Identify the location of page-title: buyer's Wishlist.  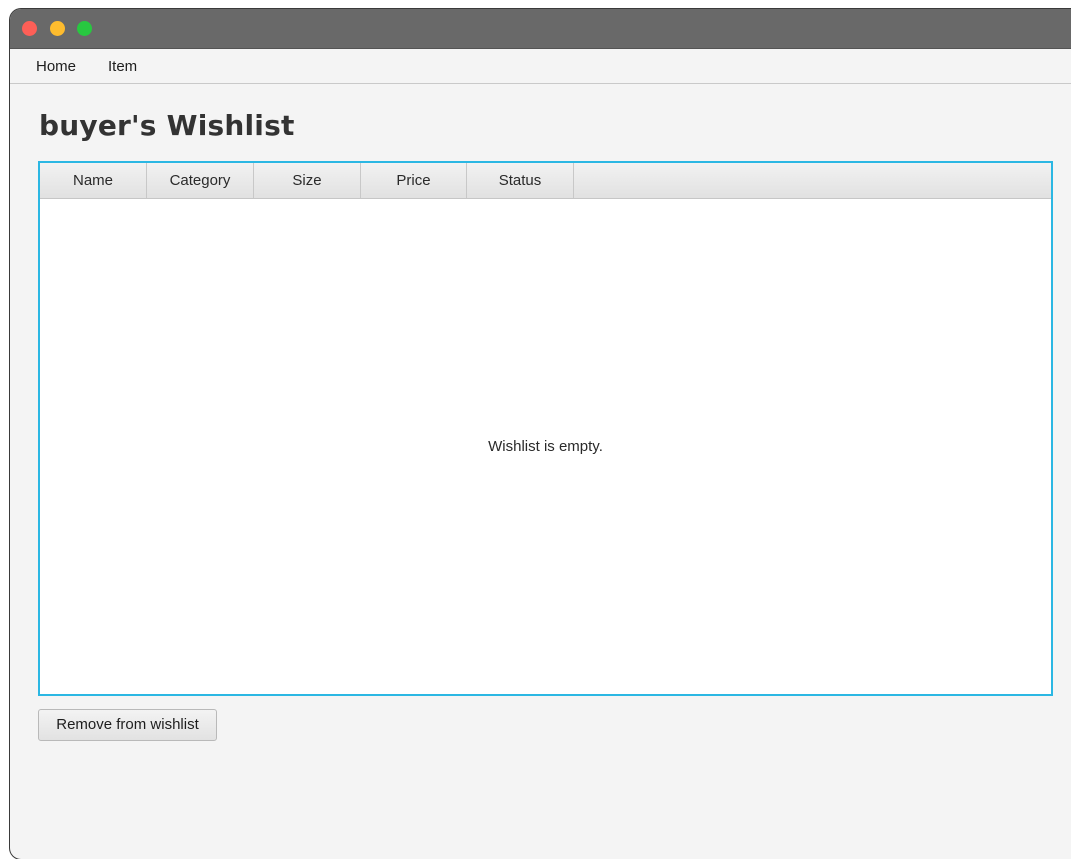
(167, 125).